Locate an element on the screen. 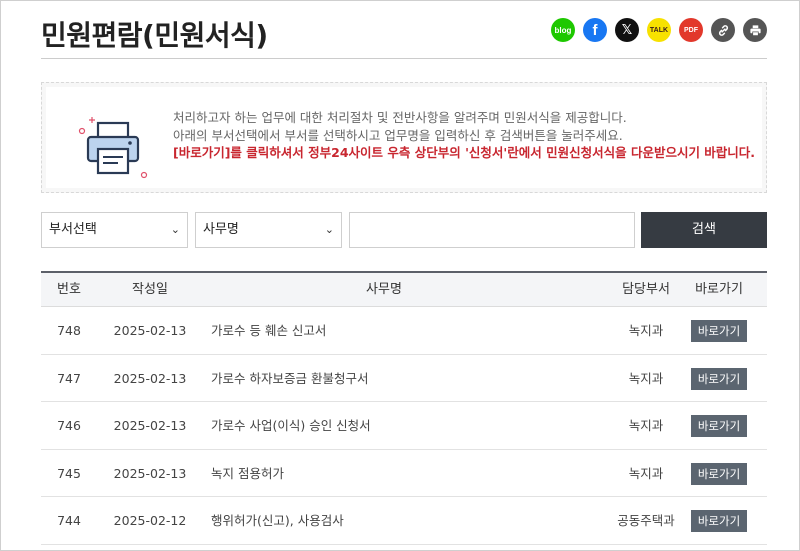 The width and height of the screenshot is (800, 551). task-name-select: 사무명 ⌄ is located at coordinates (268, 230).